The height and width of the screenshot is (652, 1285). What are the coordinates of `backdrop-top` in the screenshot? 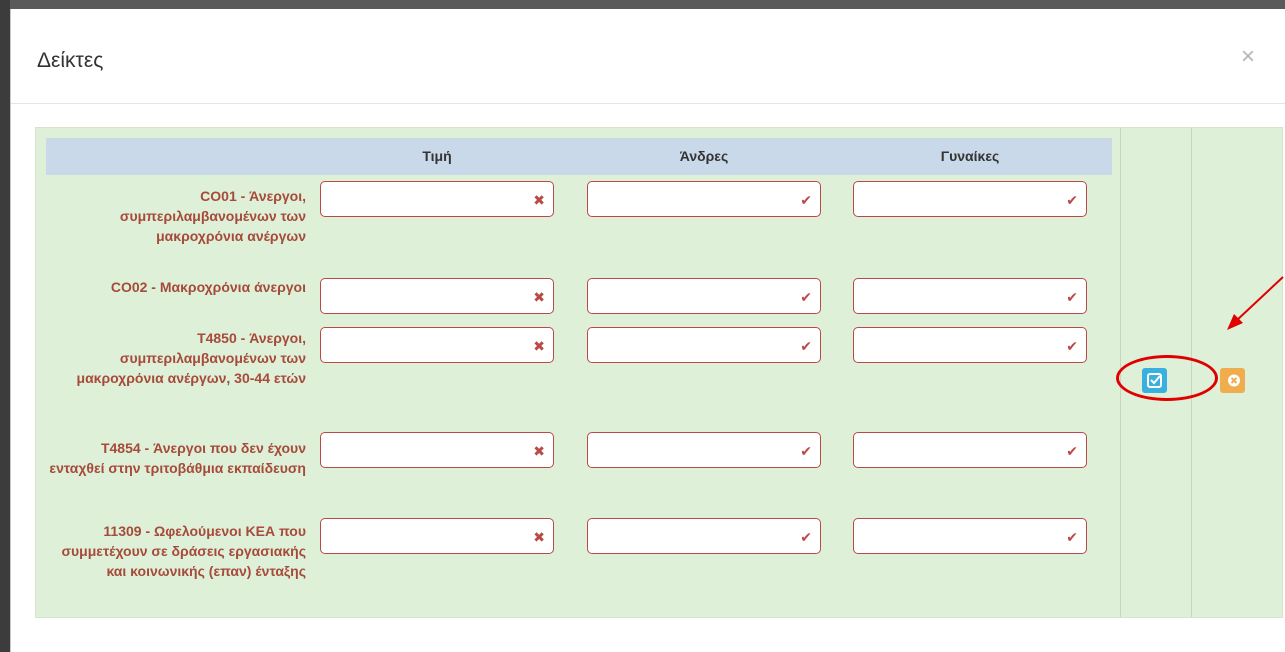 It's located at (642, 4).